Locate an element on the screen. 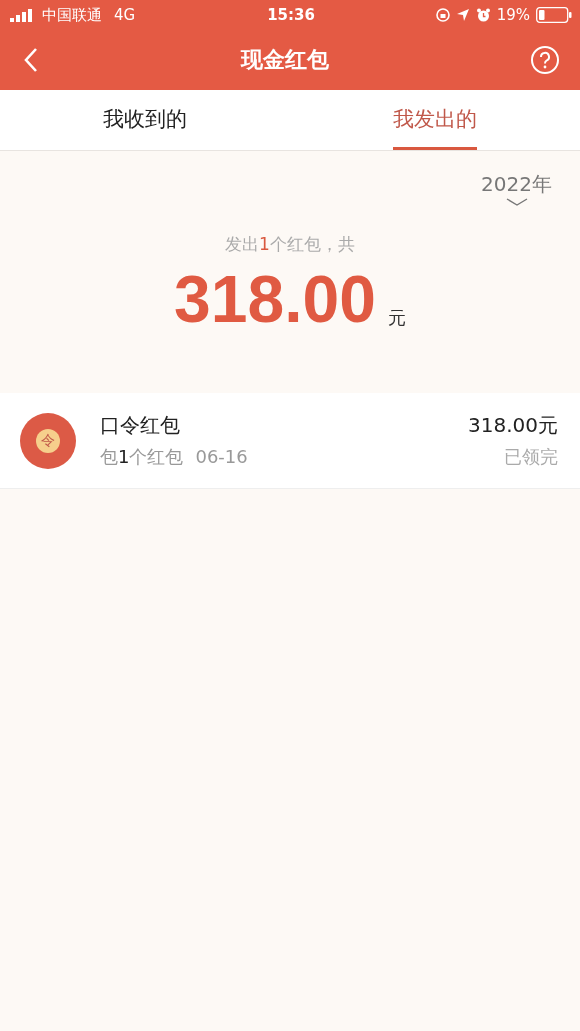  summary-text: 发出 1个红包，共 is located at coordinates (290, 244).